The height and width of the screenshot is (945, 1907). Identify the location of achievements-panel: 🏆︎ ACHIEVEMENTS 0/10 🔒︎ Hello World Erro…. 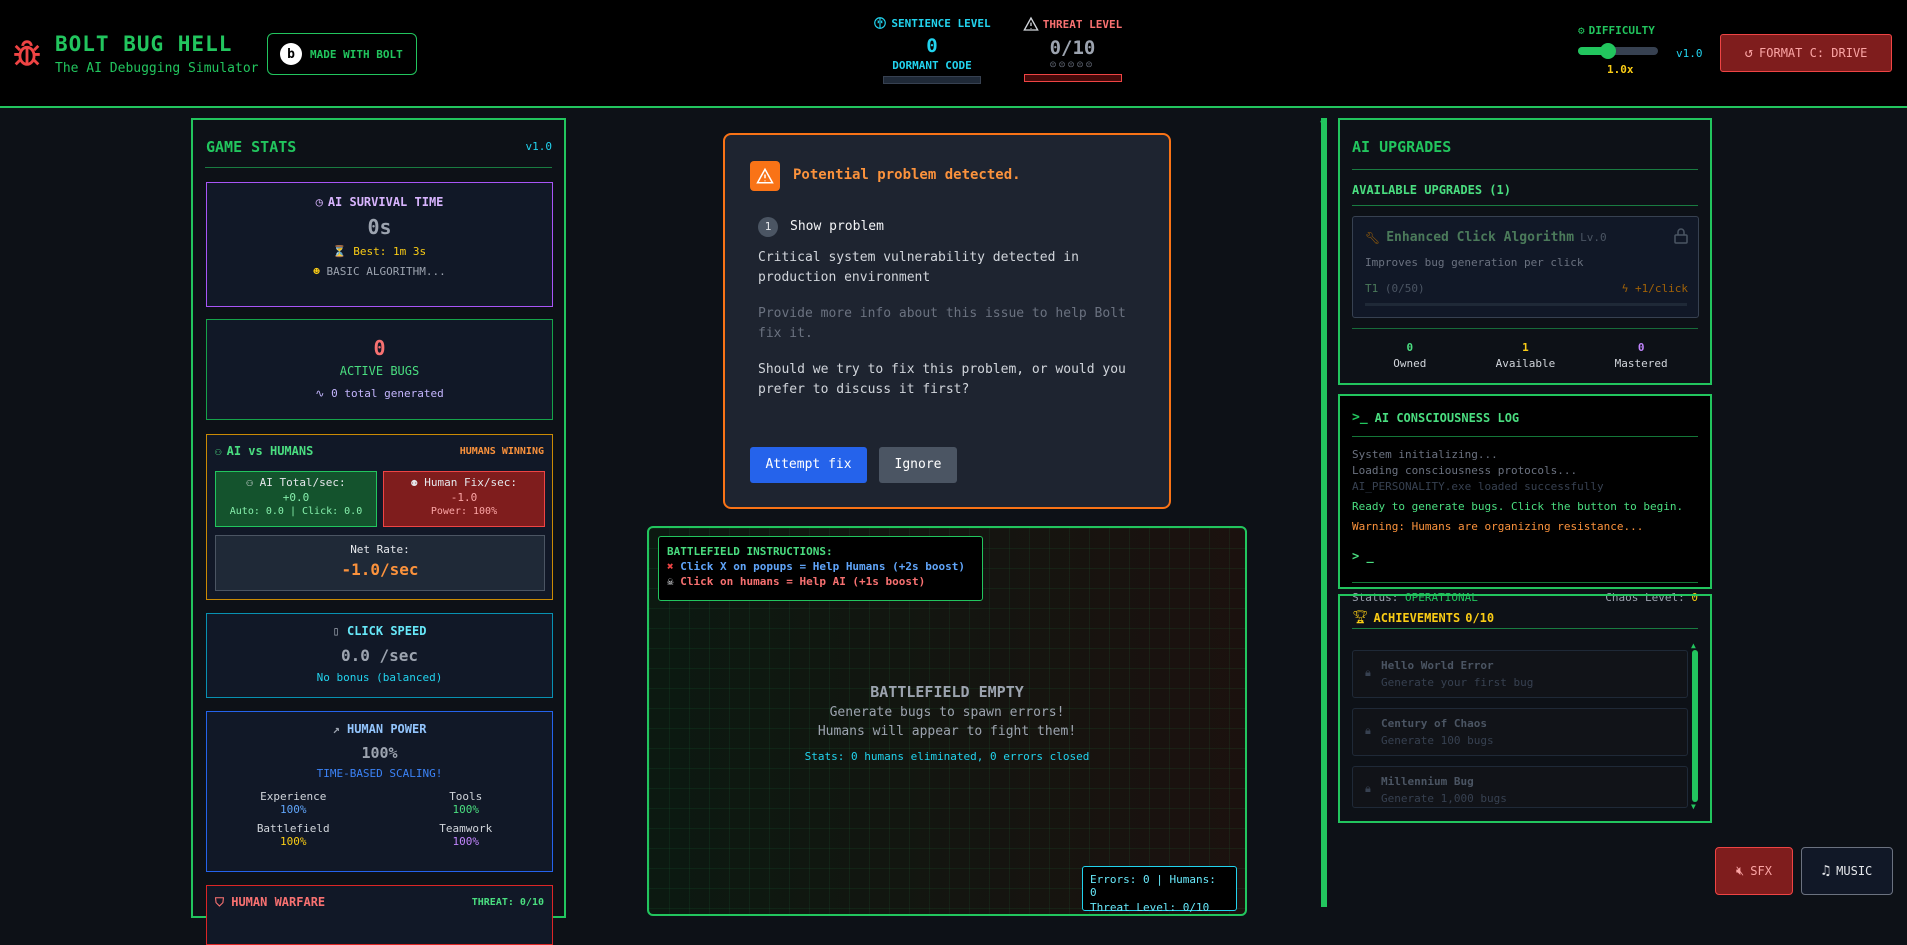
(1525, 708).